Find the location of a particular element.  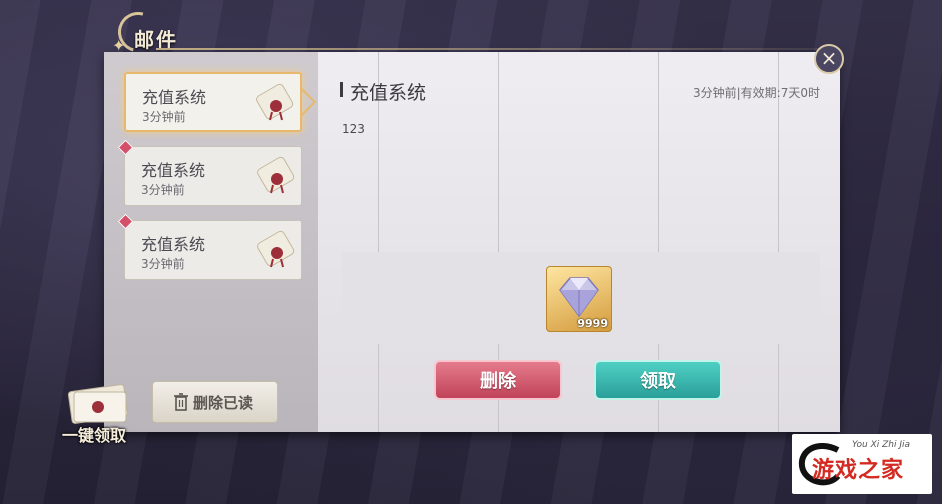

reward-quantity: 9999 is located at coordinates (592, 323).